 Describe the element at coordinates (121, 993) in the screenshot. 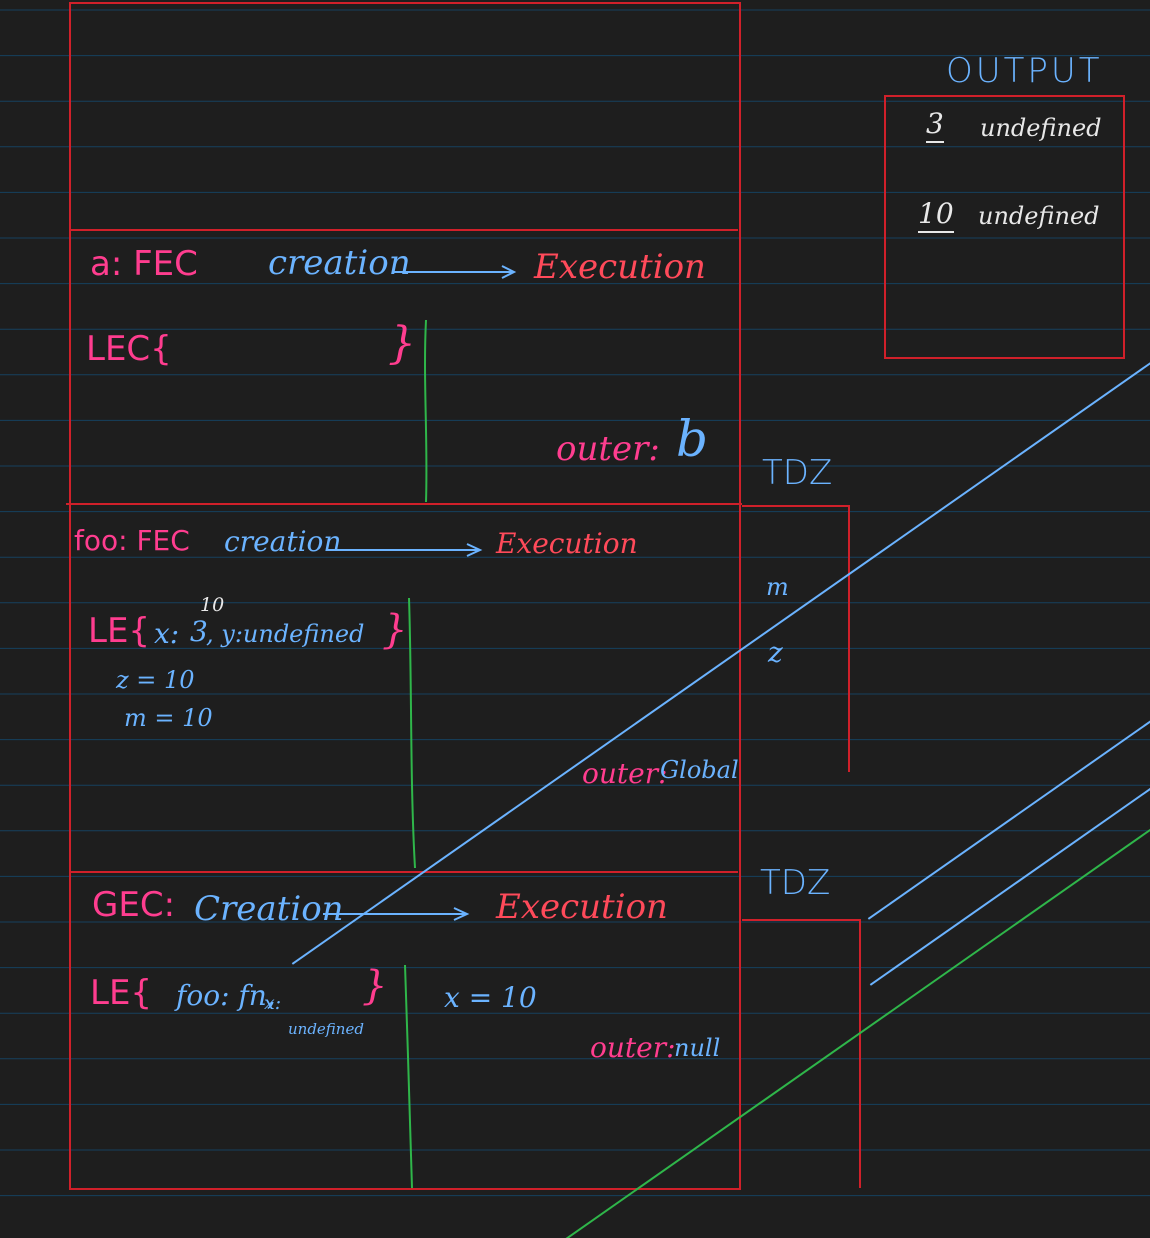

I see `gec-env-open: LE{` at that location.